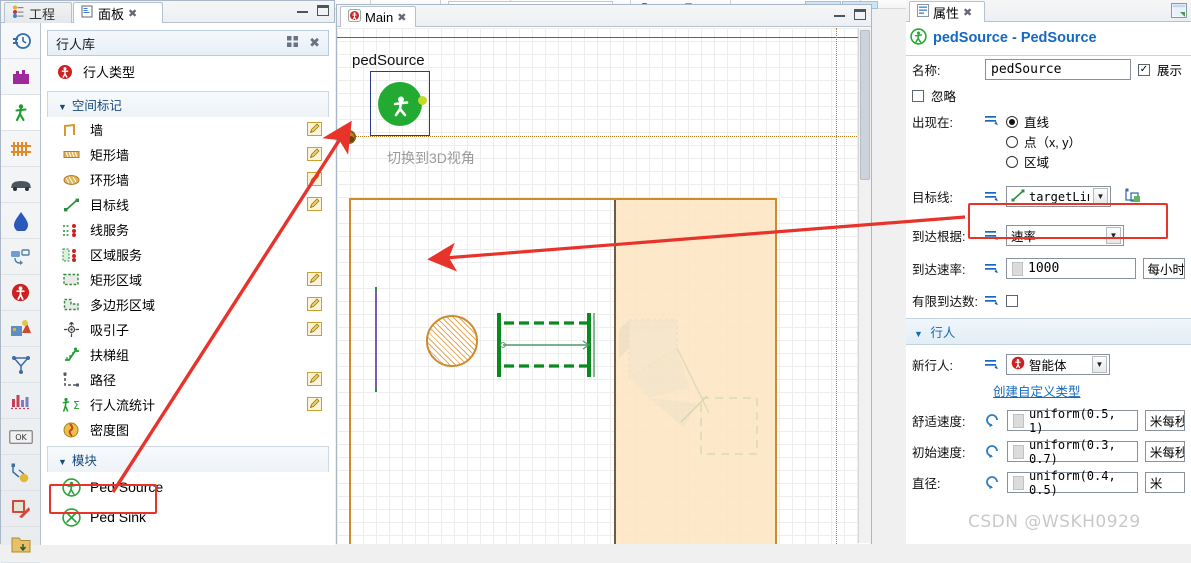 The image size is (1191, 563). Describe the element at coordinates (1043, 161) in the screenshot. I see `appear-option-area: 区域` at that location.